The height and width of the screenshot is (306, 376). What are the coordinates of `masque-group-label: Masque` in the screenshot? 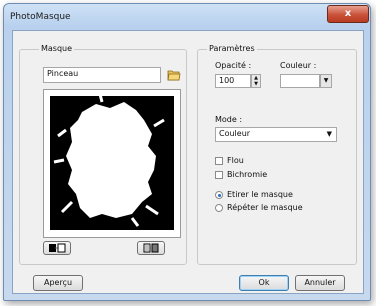 It's located at (57, 48).